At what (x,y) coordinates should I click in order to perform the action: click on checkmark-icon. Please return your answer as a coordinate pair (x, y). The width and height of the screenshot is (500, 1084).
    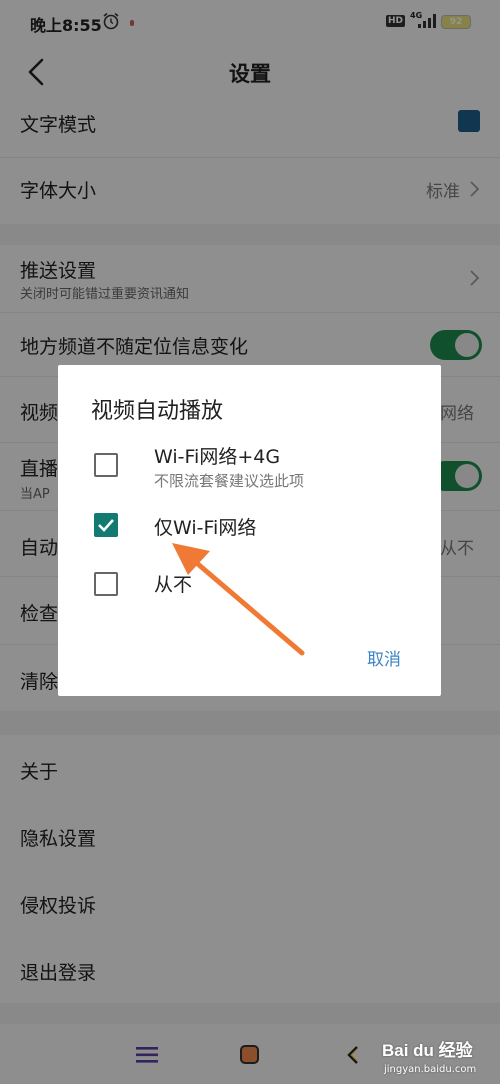
    Looking at the image, I should click on (106, 525).